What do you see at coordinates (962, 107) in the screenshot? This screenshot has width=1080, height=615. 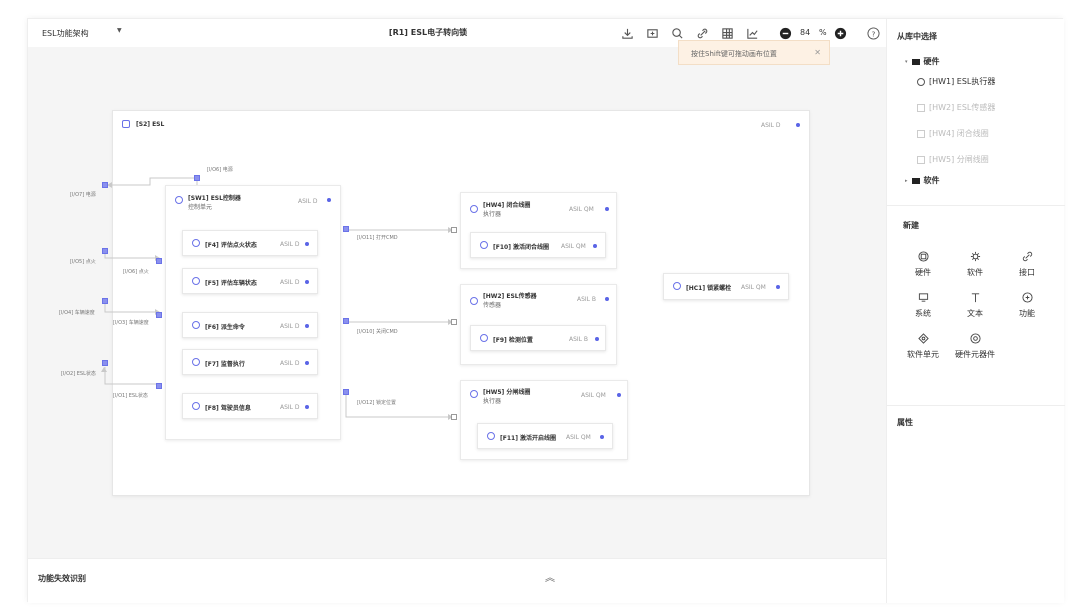 I see `tree-item-label: [HW2] ESL传感器` at bounding box center [962, 107].